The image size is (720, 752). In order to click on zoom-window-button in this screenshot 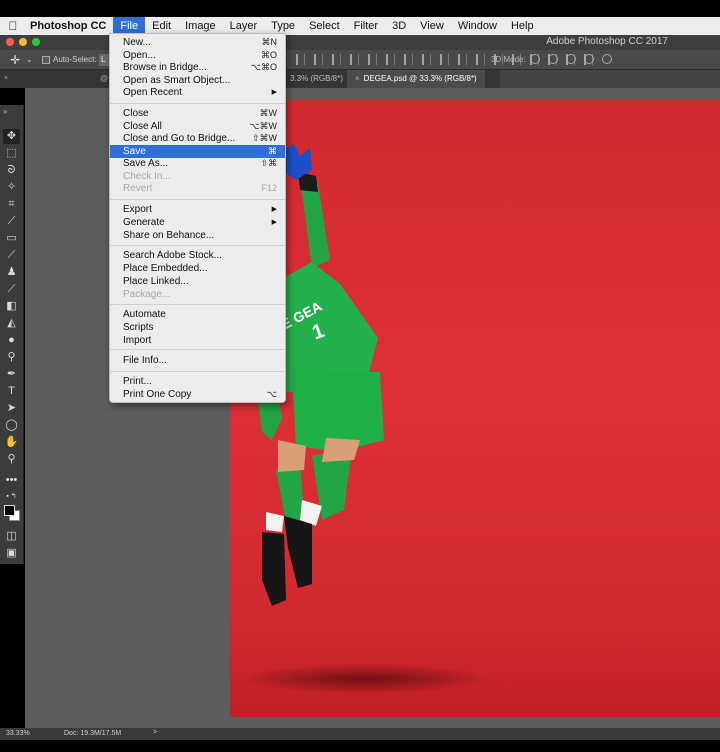, I will do `click(36, 42)`.